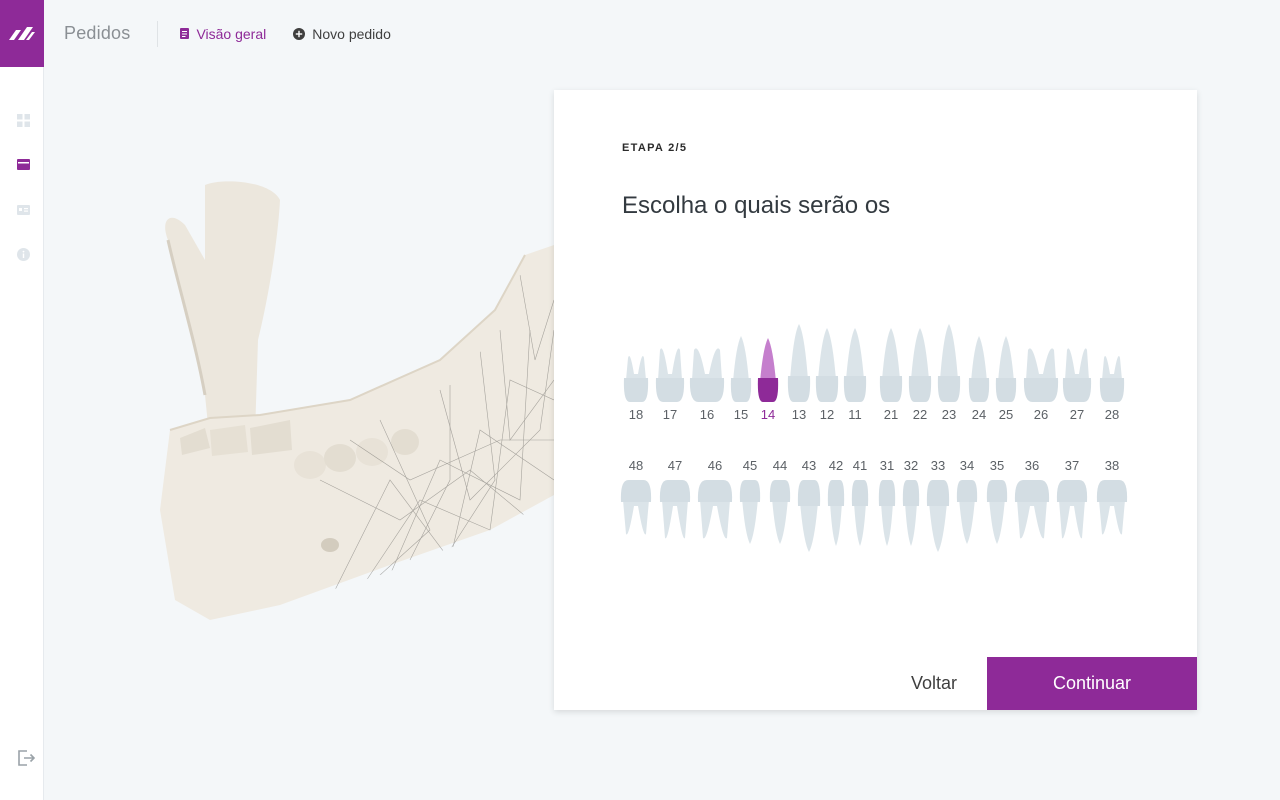  What do you see at coordinates (934, 683) in the screenshot?
I see `back-button: Voltar` at bounding box center [934, 683].